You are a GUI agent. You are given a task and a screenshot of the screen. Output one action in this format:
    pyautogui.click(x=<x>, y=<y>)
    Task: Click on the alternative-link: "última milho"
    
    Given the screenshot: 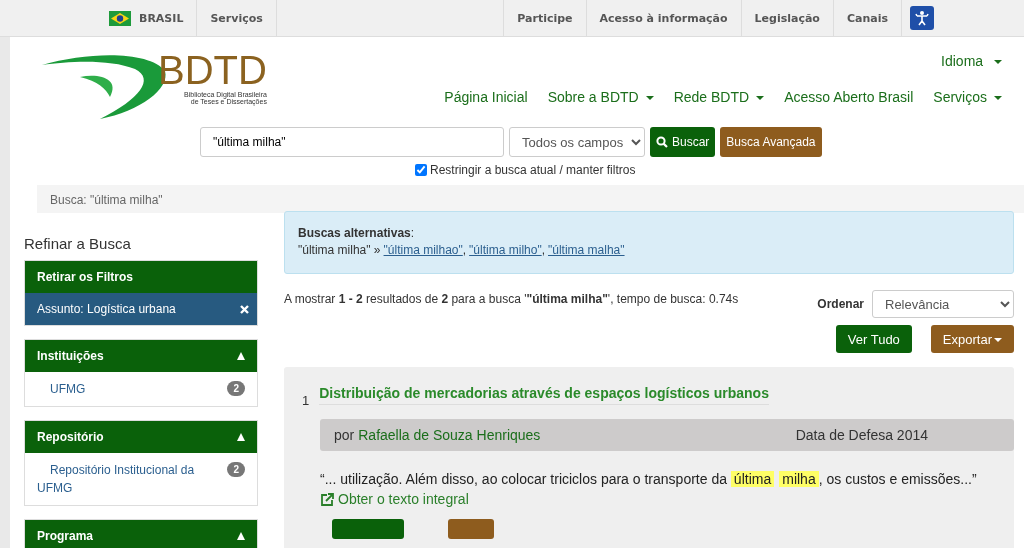 What is the action you would take?
    pyautogui.click(x=505, y=250)
    